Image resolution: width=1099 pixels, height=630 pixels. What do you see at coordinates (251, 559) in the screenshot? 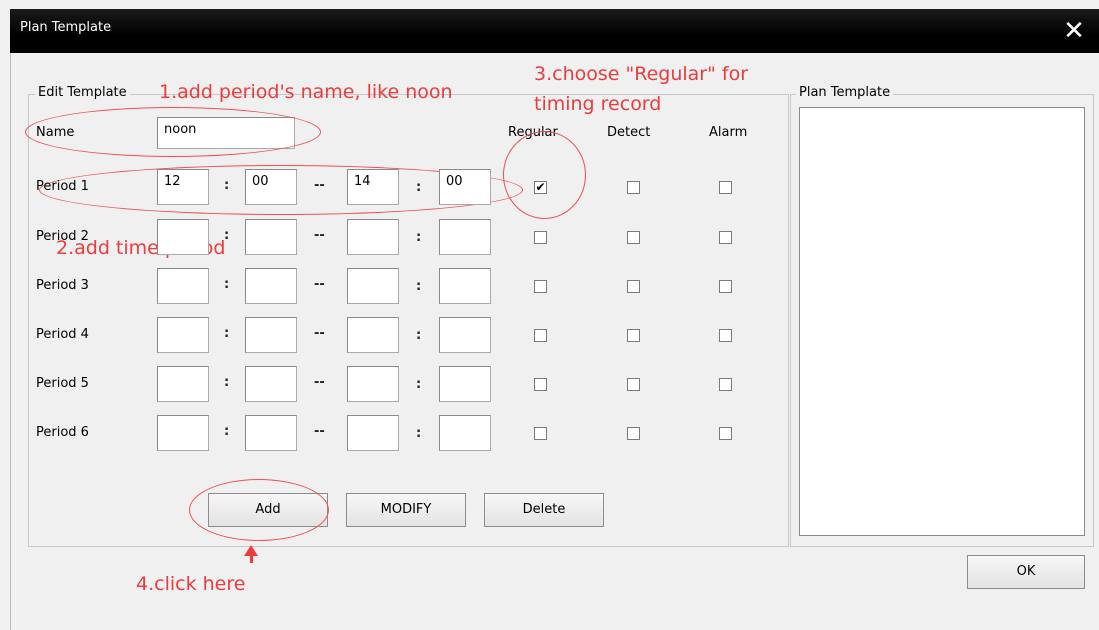
I see `arrow-stem` at bounding box center [251, 559].